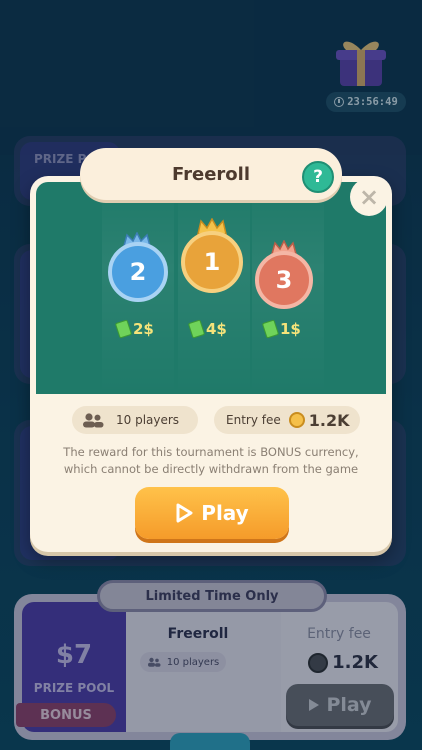  I want to click on prize-first: 4$, so click(207, 329).